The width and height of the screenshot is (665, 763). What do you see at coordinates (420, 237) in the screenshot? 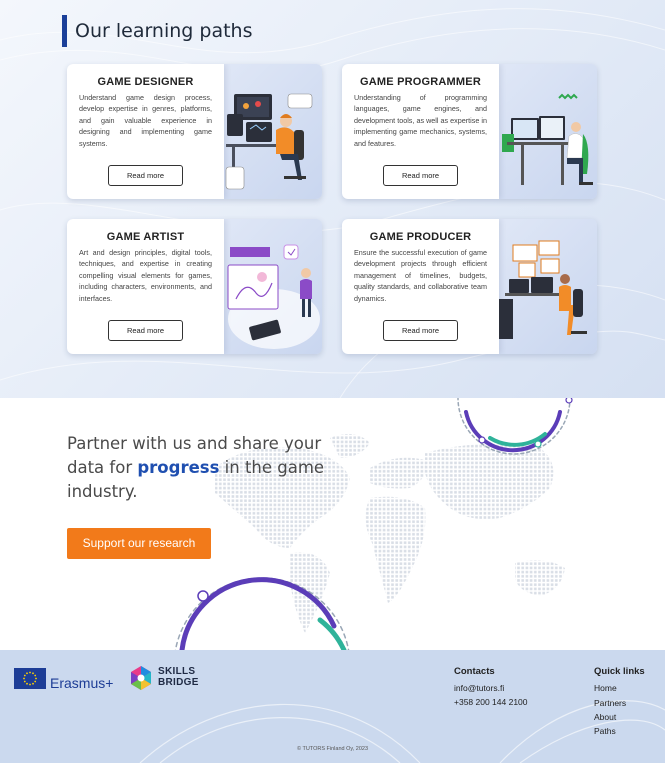
I see `card-title: GAME PRODUCER` at bounding box center [420, 237].